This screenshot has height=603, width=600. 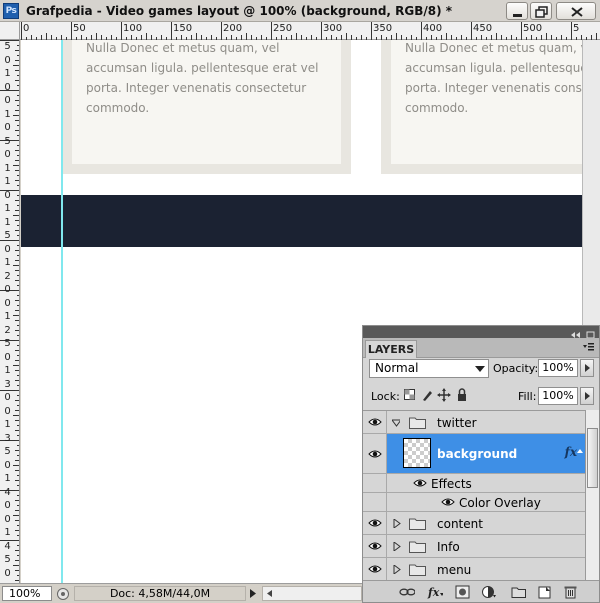 What do you see at coordinates (592, 458) in the screenshot?
I see `layers-scrollbar-thumb` at bounding box center [592, 458].